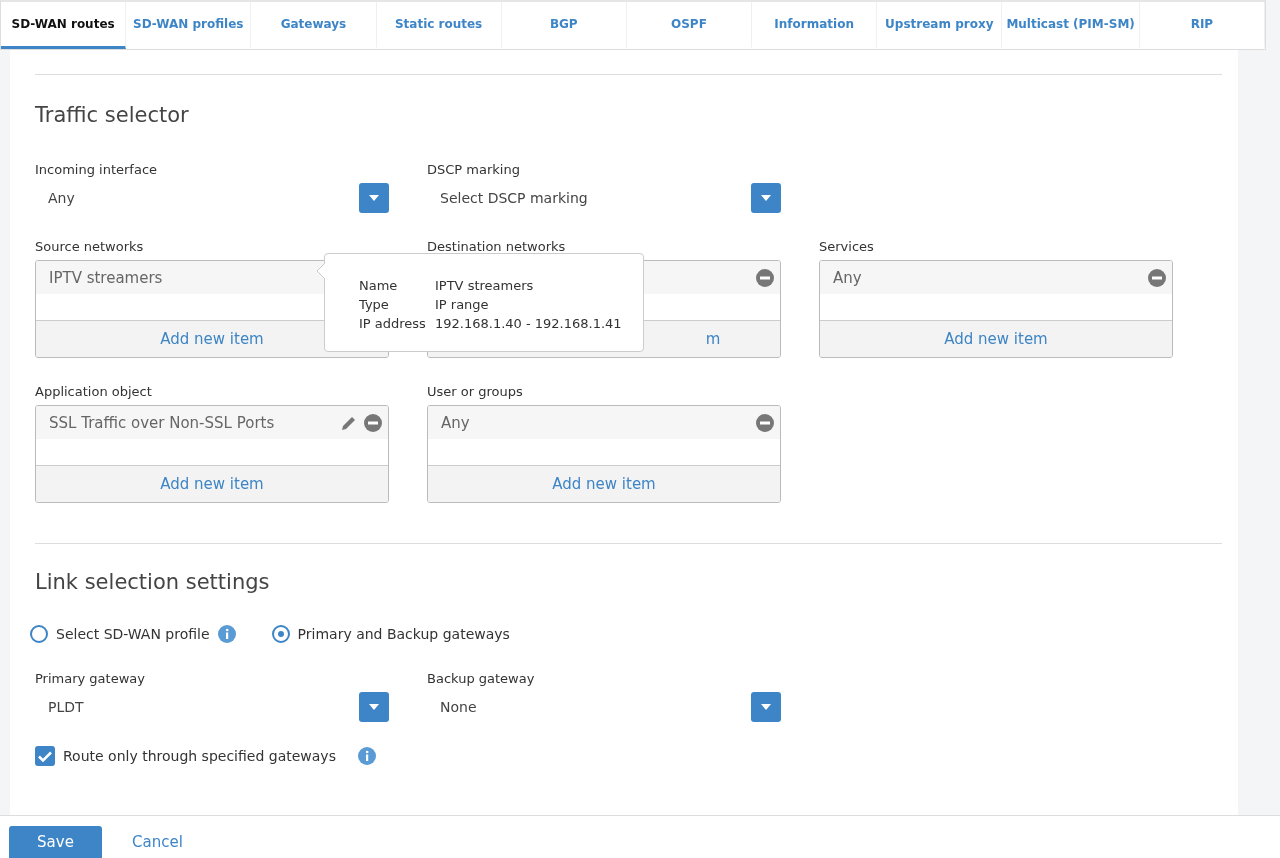  What do you see at coordinates (397, 304) in the screenshot?
I see `tooltip-key: Type` at bounding box center [397, 304].